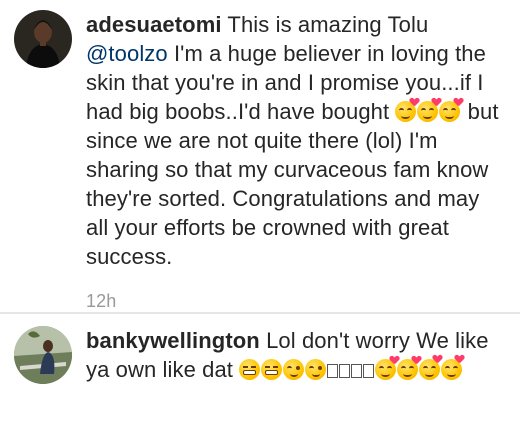 This screenshot has height=426, width=520. Describe the element at coordinates (296, 301) in the screenshot. I see `comment-timestamp: 12h` at that location.